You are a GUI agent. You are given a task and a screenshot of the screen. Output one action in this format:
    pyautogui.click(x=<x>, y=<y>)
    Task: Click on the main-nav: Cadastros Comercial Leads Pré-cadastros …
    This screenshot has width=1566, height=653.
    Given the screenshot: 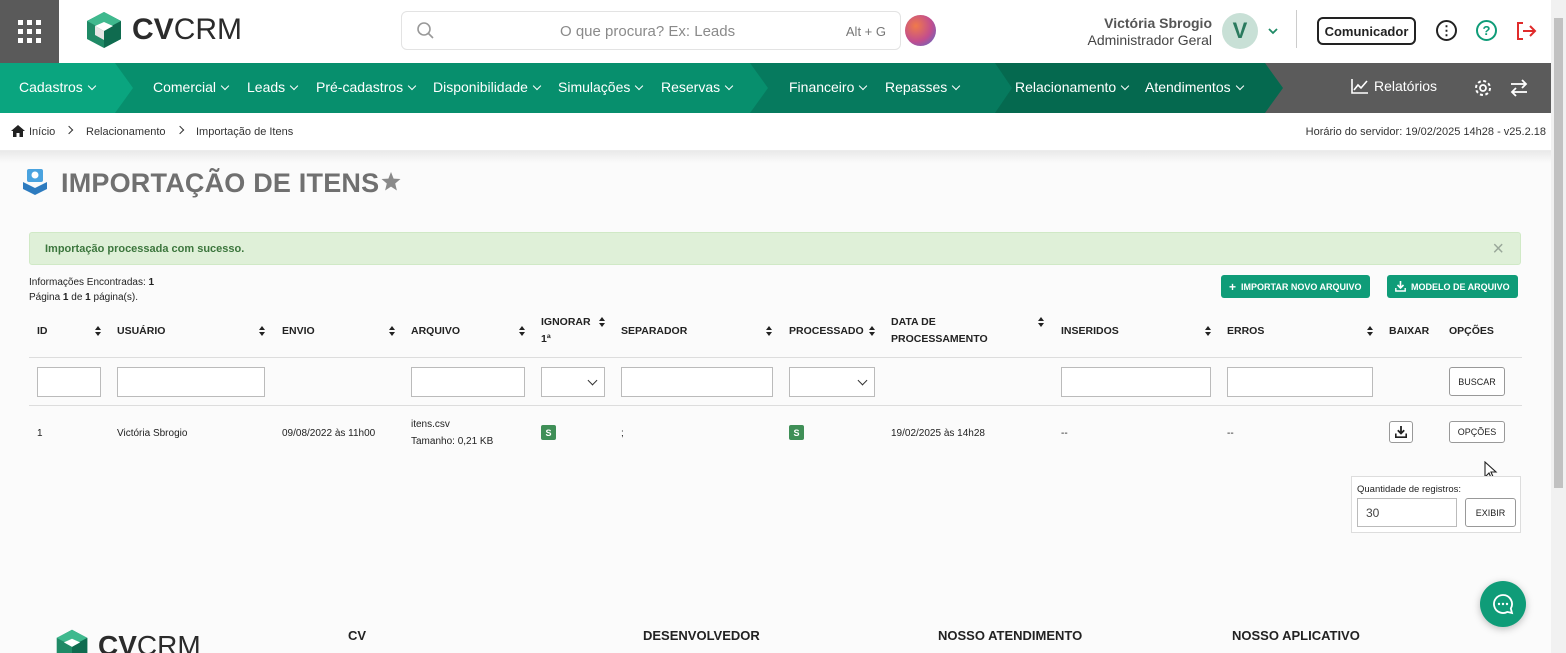 What is the action you would take?
    pyautogui.click(x=783, y=88)
    